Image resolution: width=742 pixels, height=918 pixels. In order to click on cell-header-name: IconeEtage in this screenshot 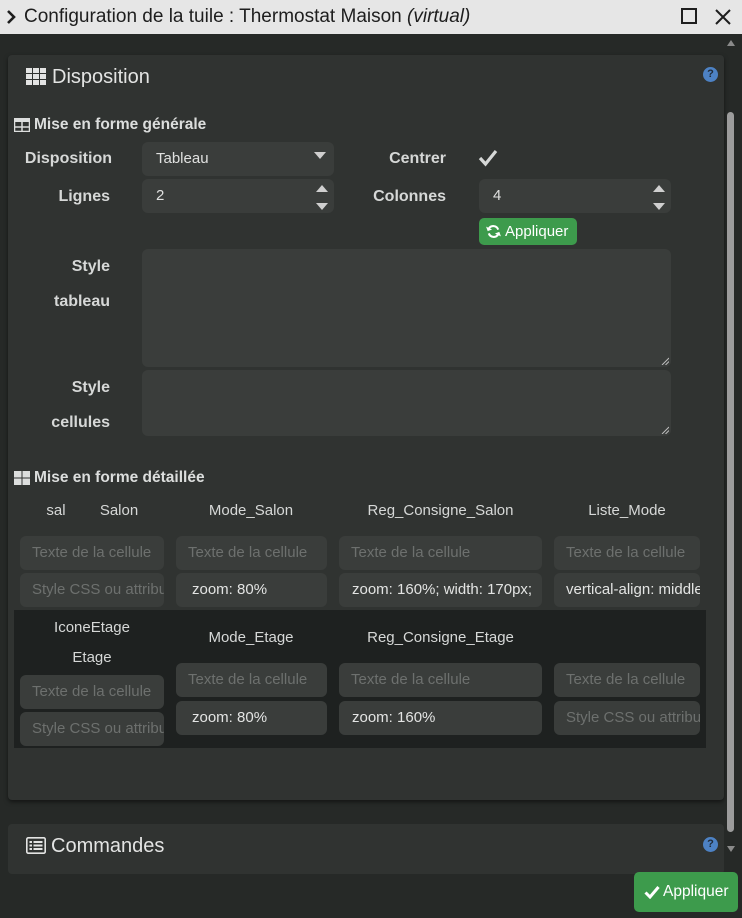, I will do `click(92, 627)`.